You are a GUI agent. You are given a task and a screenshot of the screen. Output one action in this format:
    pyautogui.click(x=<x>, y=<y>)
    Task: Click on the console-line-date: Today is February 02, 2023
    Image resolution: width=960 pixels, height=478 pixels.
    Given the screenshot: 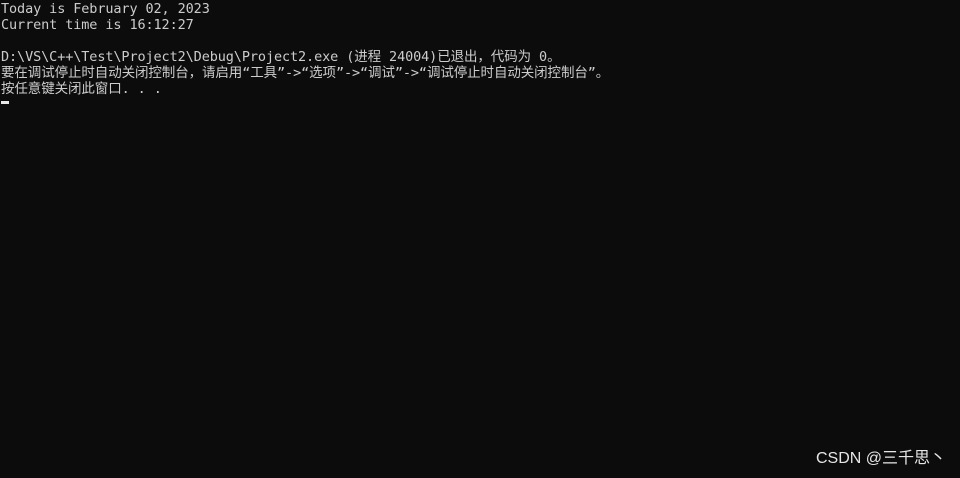 What is the action you would take?
    pyautogui.click(x=105, y=9)
    